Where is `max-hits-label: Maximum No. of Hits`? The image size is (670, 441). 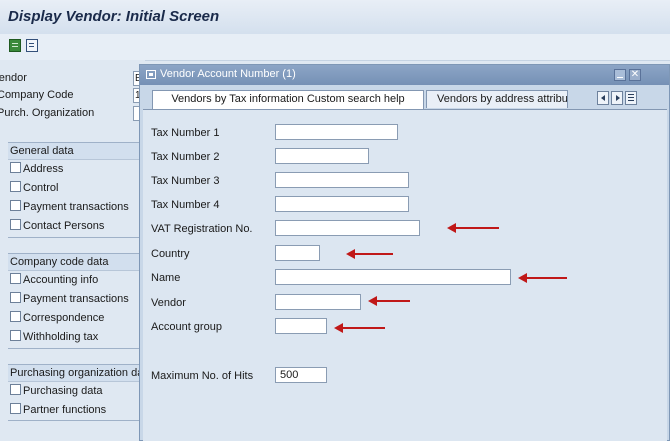 max-hits-label: Maximum No. of Hits is located at coordinates (202, 376).